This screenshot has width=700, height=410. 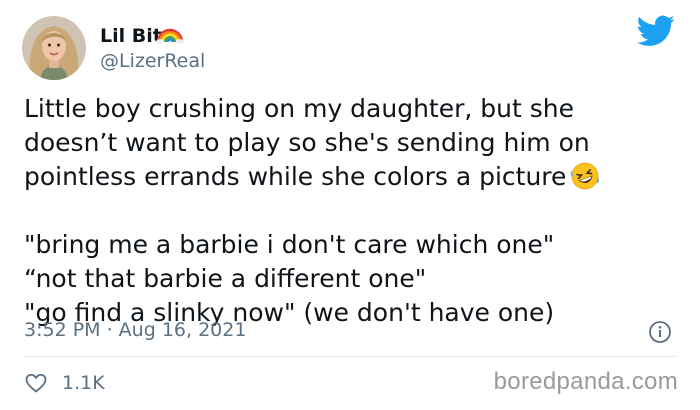 What do you see at coordinates (656, 31) in the screenshot?
I see `twitter-bird-icon` at bounding box center [656, 31].